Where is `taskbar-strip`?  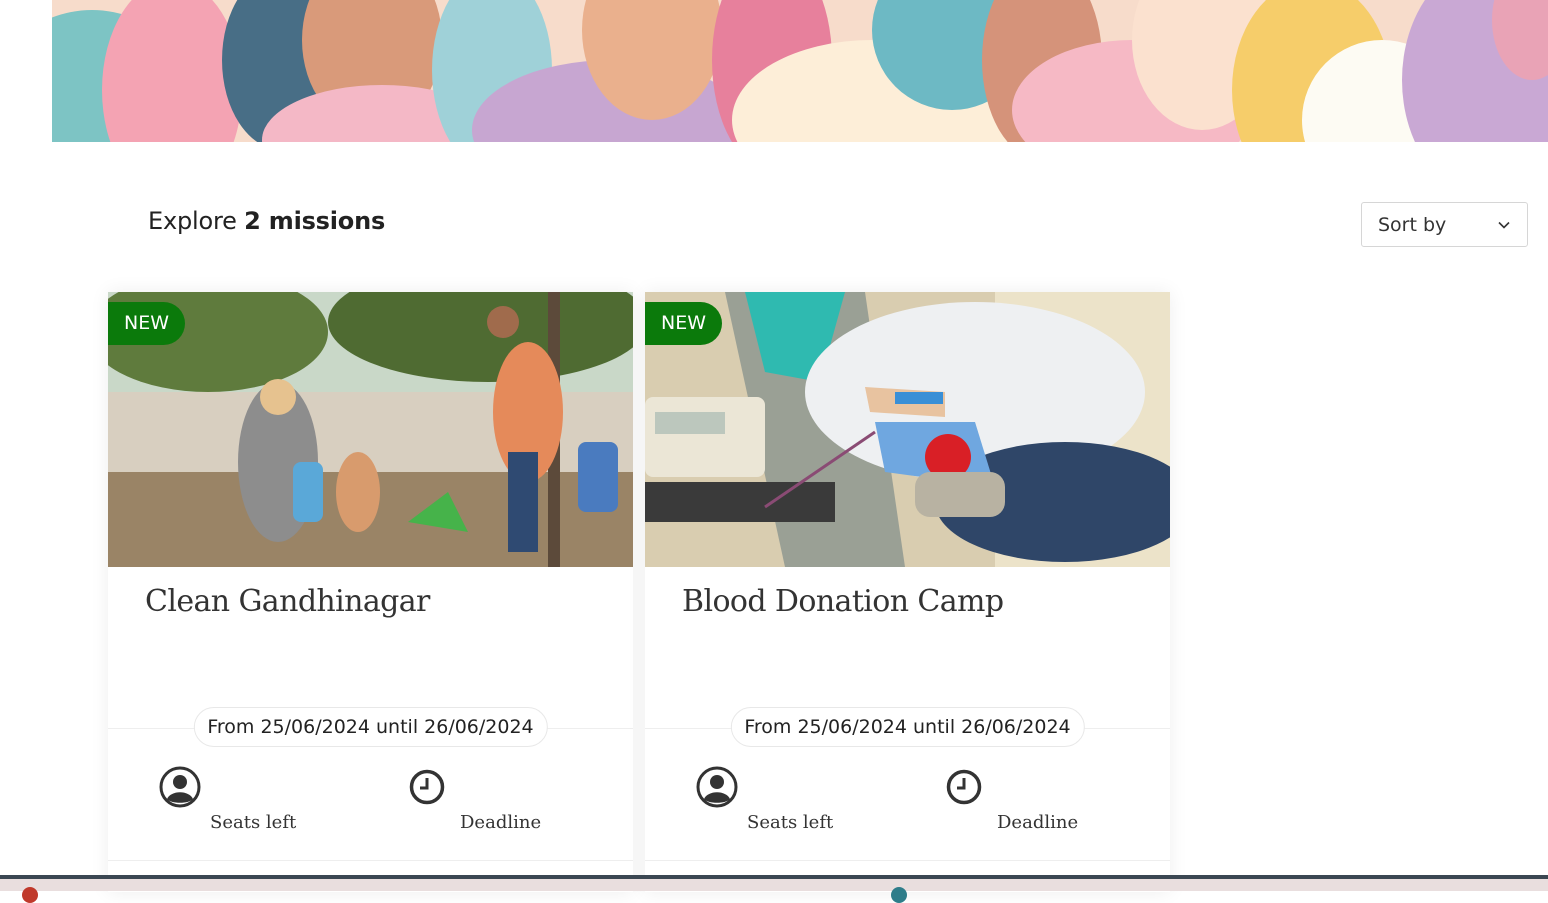 taskbar-strip is located at coordinates (774, 889).